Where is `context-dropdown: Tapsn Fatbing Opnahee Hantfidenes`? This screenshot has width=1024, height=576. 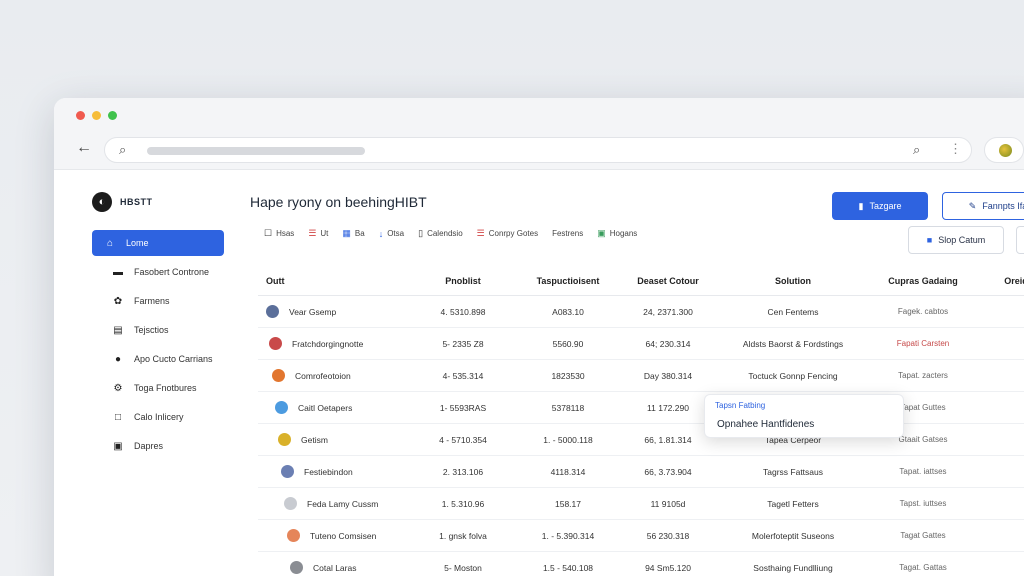
context-dropdown: Tapsn Fatbing Opnahee Hantfidenes is located at coordinates (804, 416).